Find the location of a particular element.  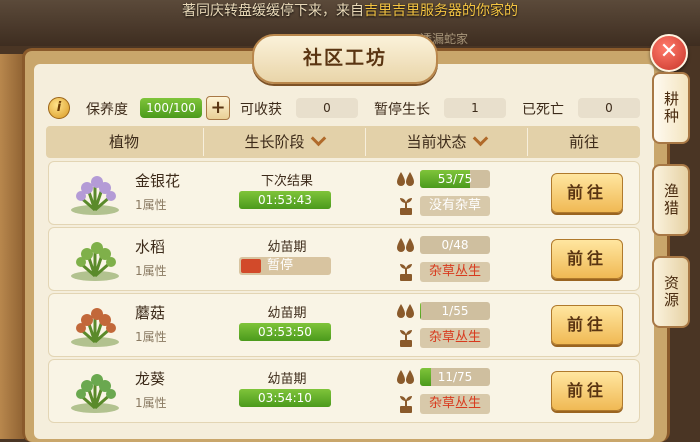

marquee-server-name: 吉里吉里服务器的 is located at coordinates (420, 11).